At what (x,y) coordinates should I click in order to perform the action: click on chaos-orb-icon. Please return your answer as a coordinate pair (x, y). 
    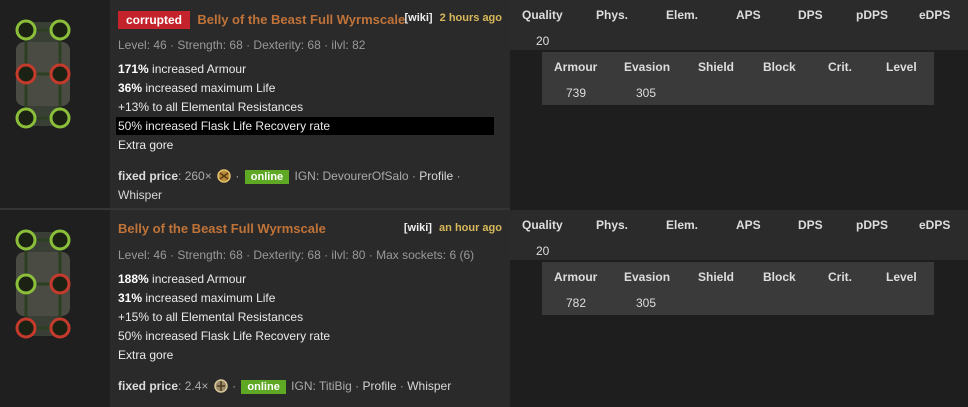
    Looking at the image, I should click on (224, 176).